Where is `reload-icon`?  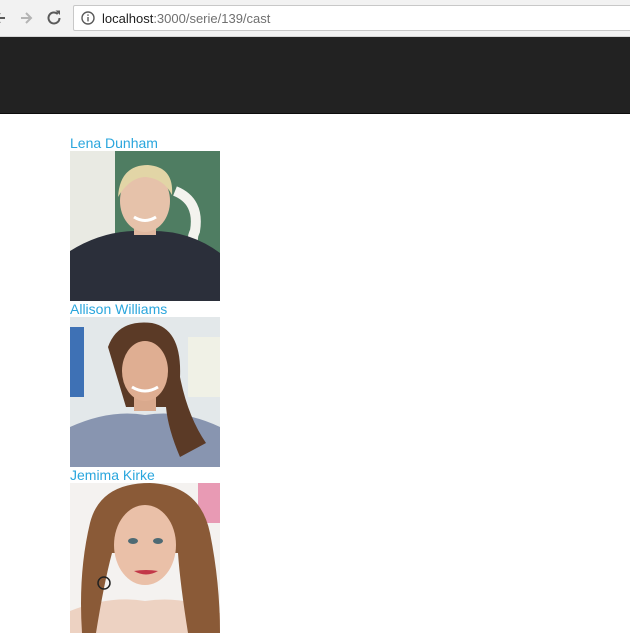 reload-icon is located at coordinates (54, 17).